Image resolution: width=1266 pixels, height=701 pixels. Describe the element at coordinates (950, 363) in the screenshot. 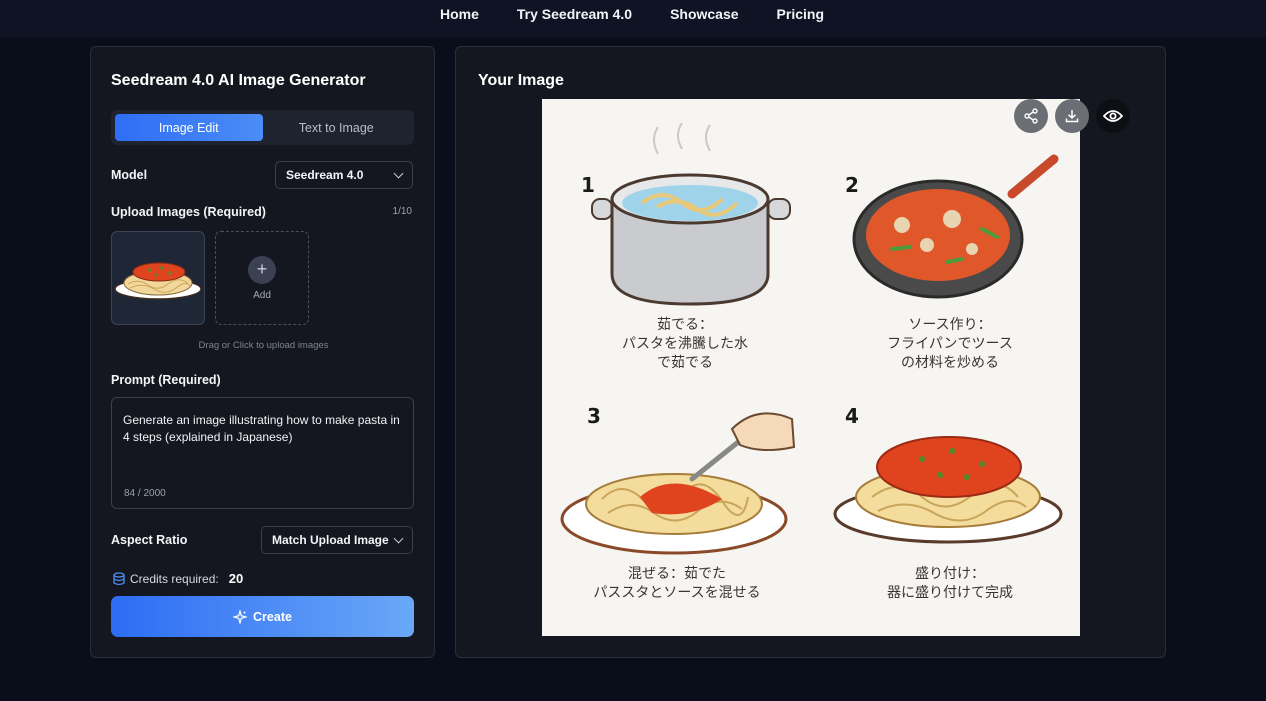

I see `step-2-line-3: の材料を炒める` at that location.